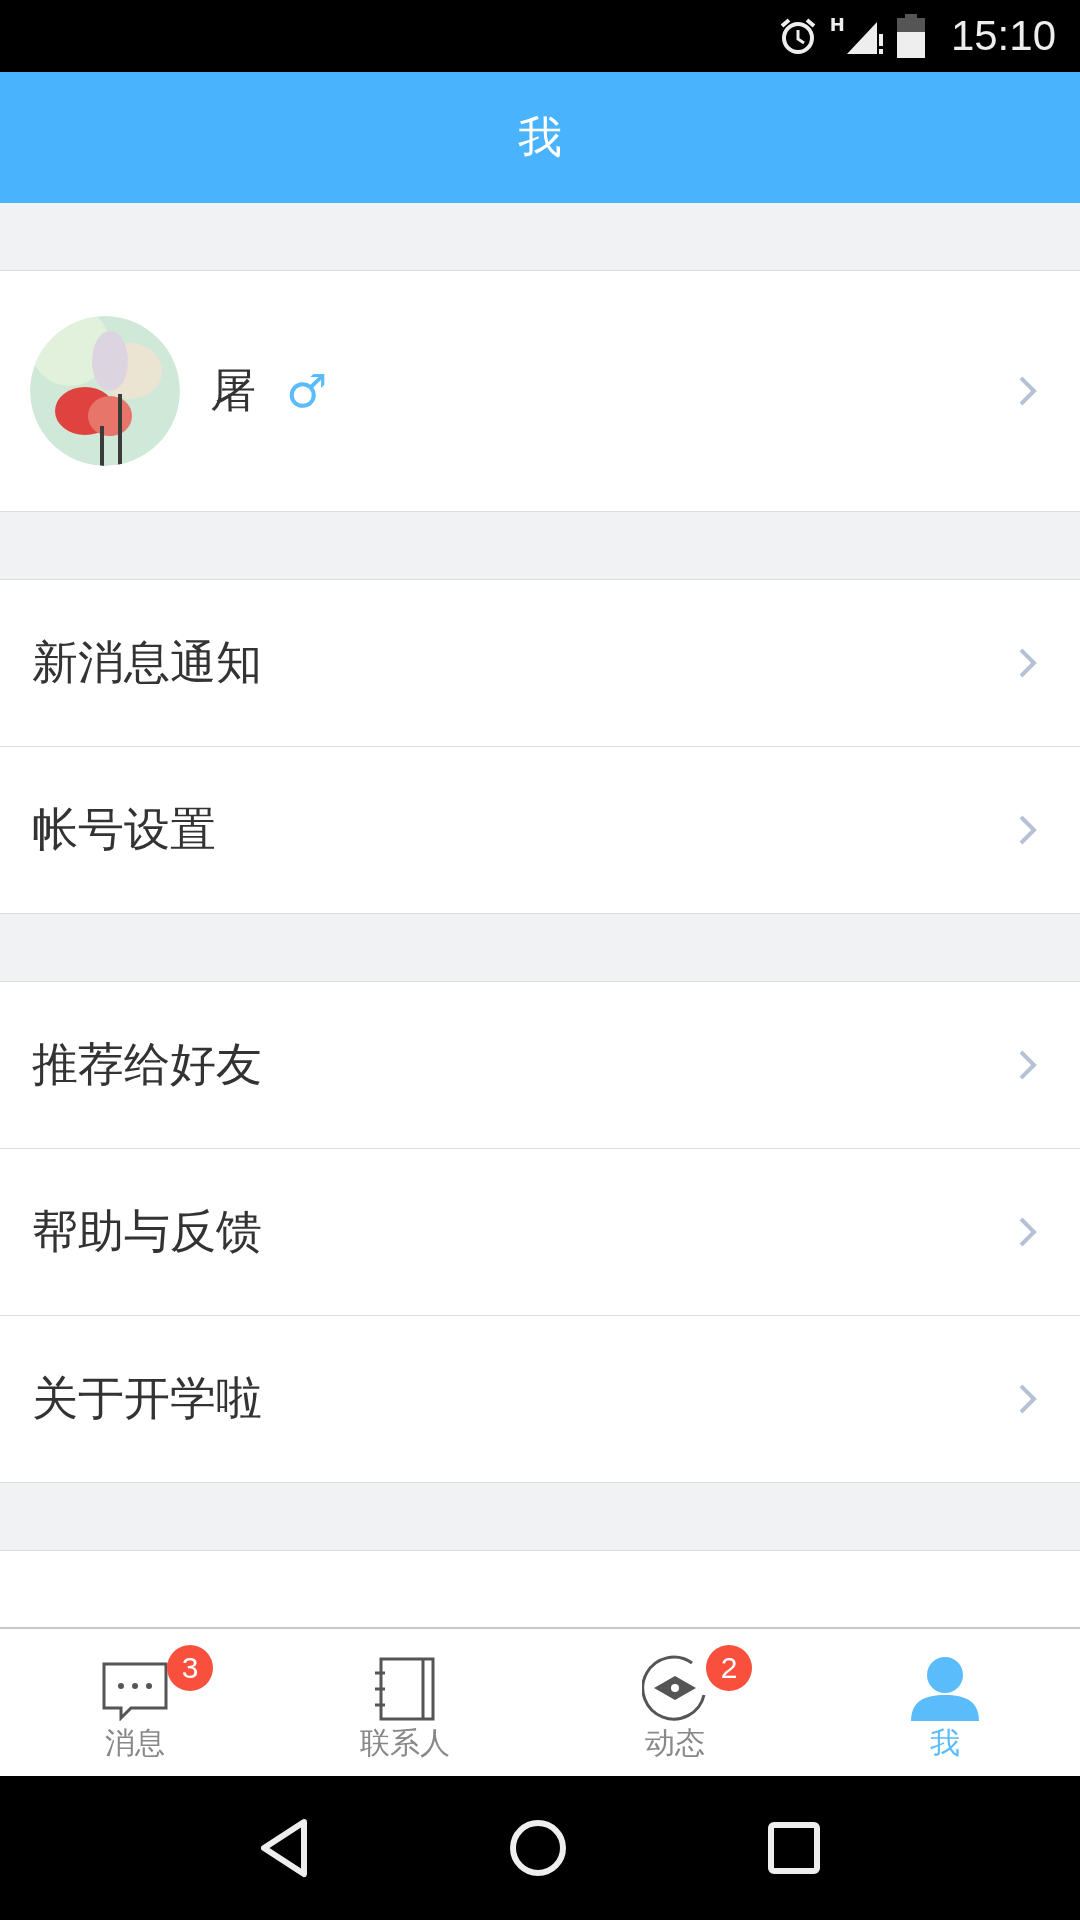 This screenshot has width=1080, height=1920. What do you see at coordinates (540, 391) in the screenshot?
I see `profile-row: 屠 ♂` at bounding box center [540, 391].